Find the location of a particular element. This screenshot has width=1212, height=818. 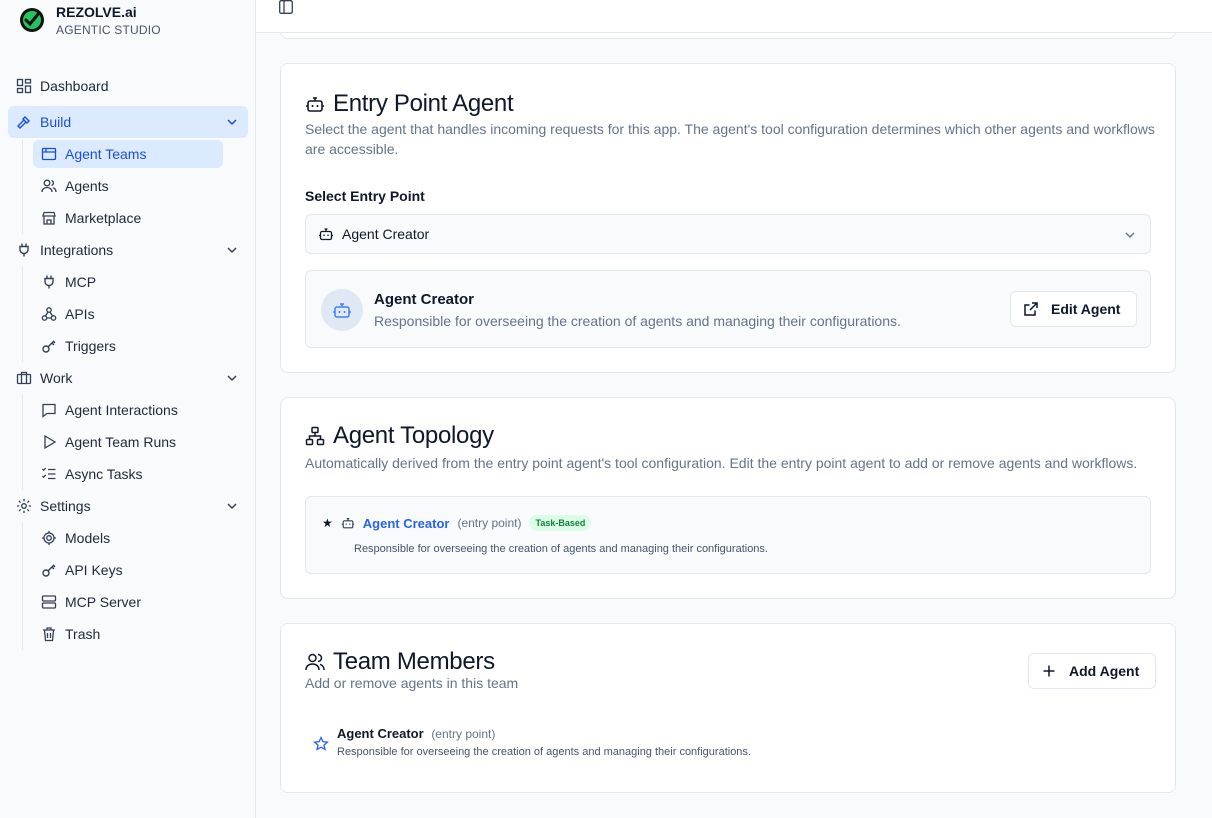

sidebar-item-label: MCP is located at coordinates (81, 282).